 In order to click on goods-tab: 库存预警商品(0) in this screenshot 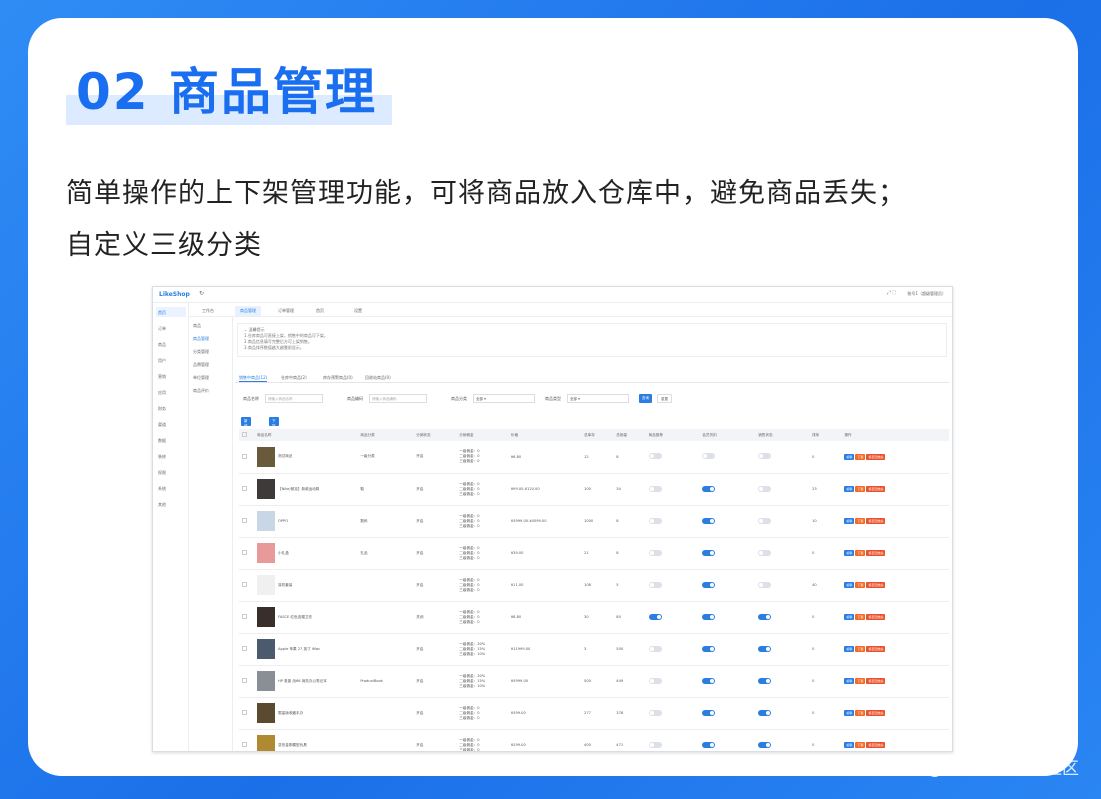, I will do `click(338, 378)`.